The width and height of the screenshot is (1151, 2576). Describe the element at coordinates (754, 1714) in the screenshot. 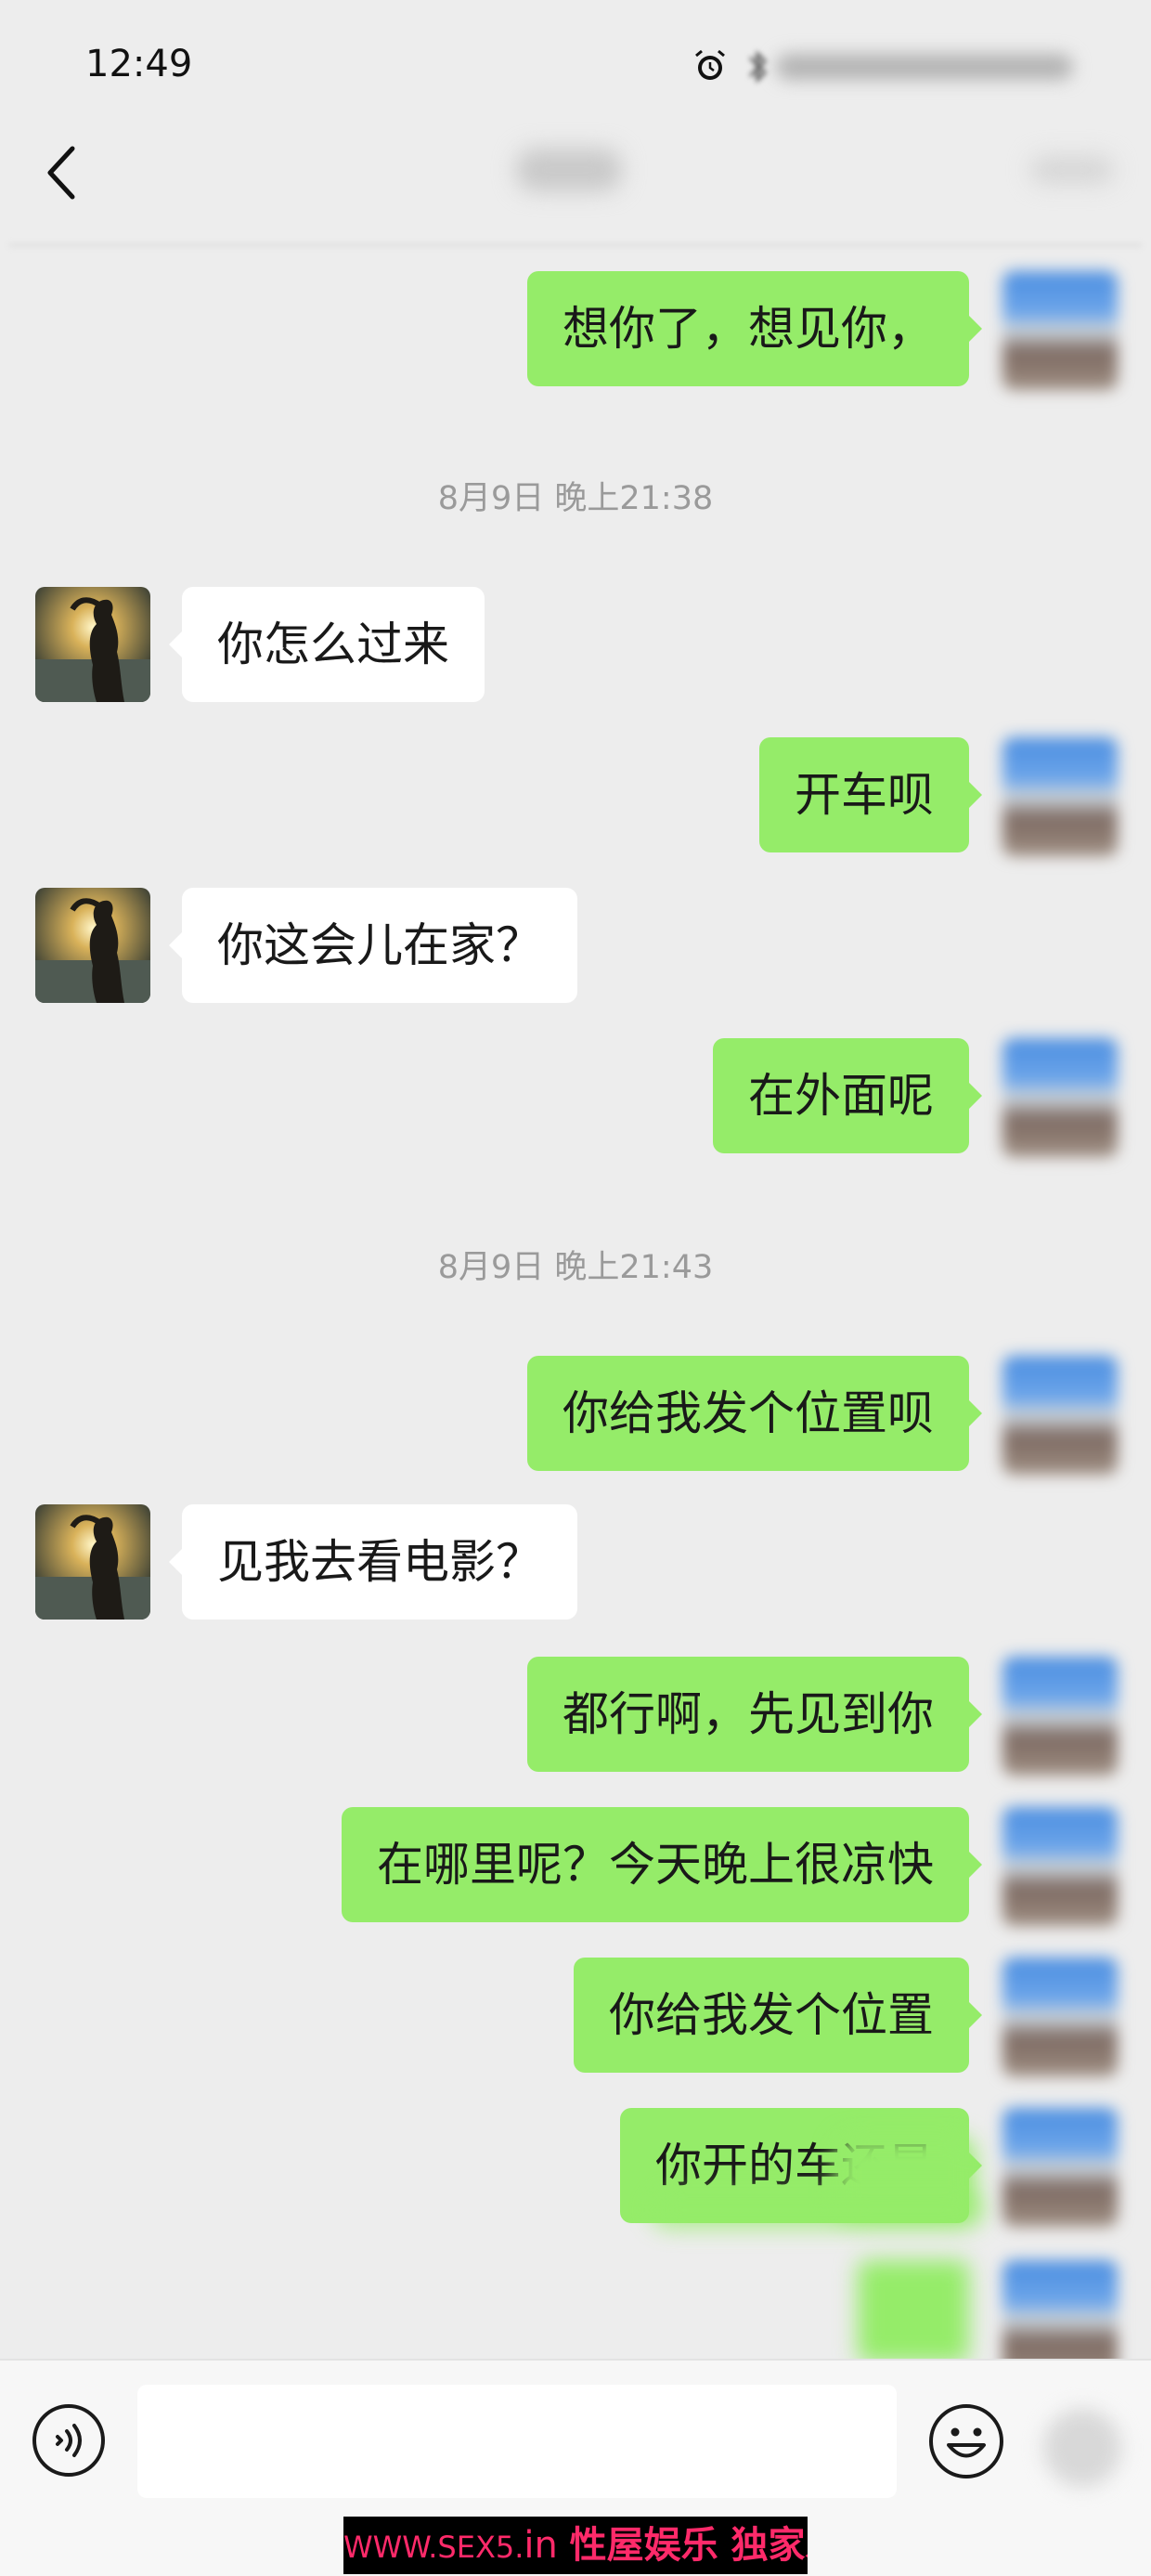

I see `outgoing-message-bubble: 都行啊，先见到你` at that location.